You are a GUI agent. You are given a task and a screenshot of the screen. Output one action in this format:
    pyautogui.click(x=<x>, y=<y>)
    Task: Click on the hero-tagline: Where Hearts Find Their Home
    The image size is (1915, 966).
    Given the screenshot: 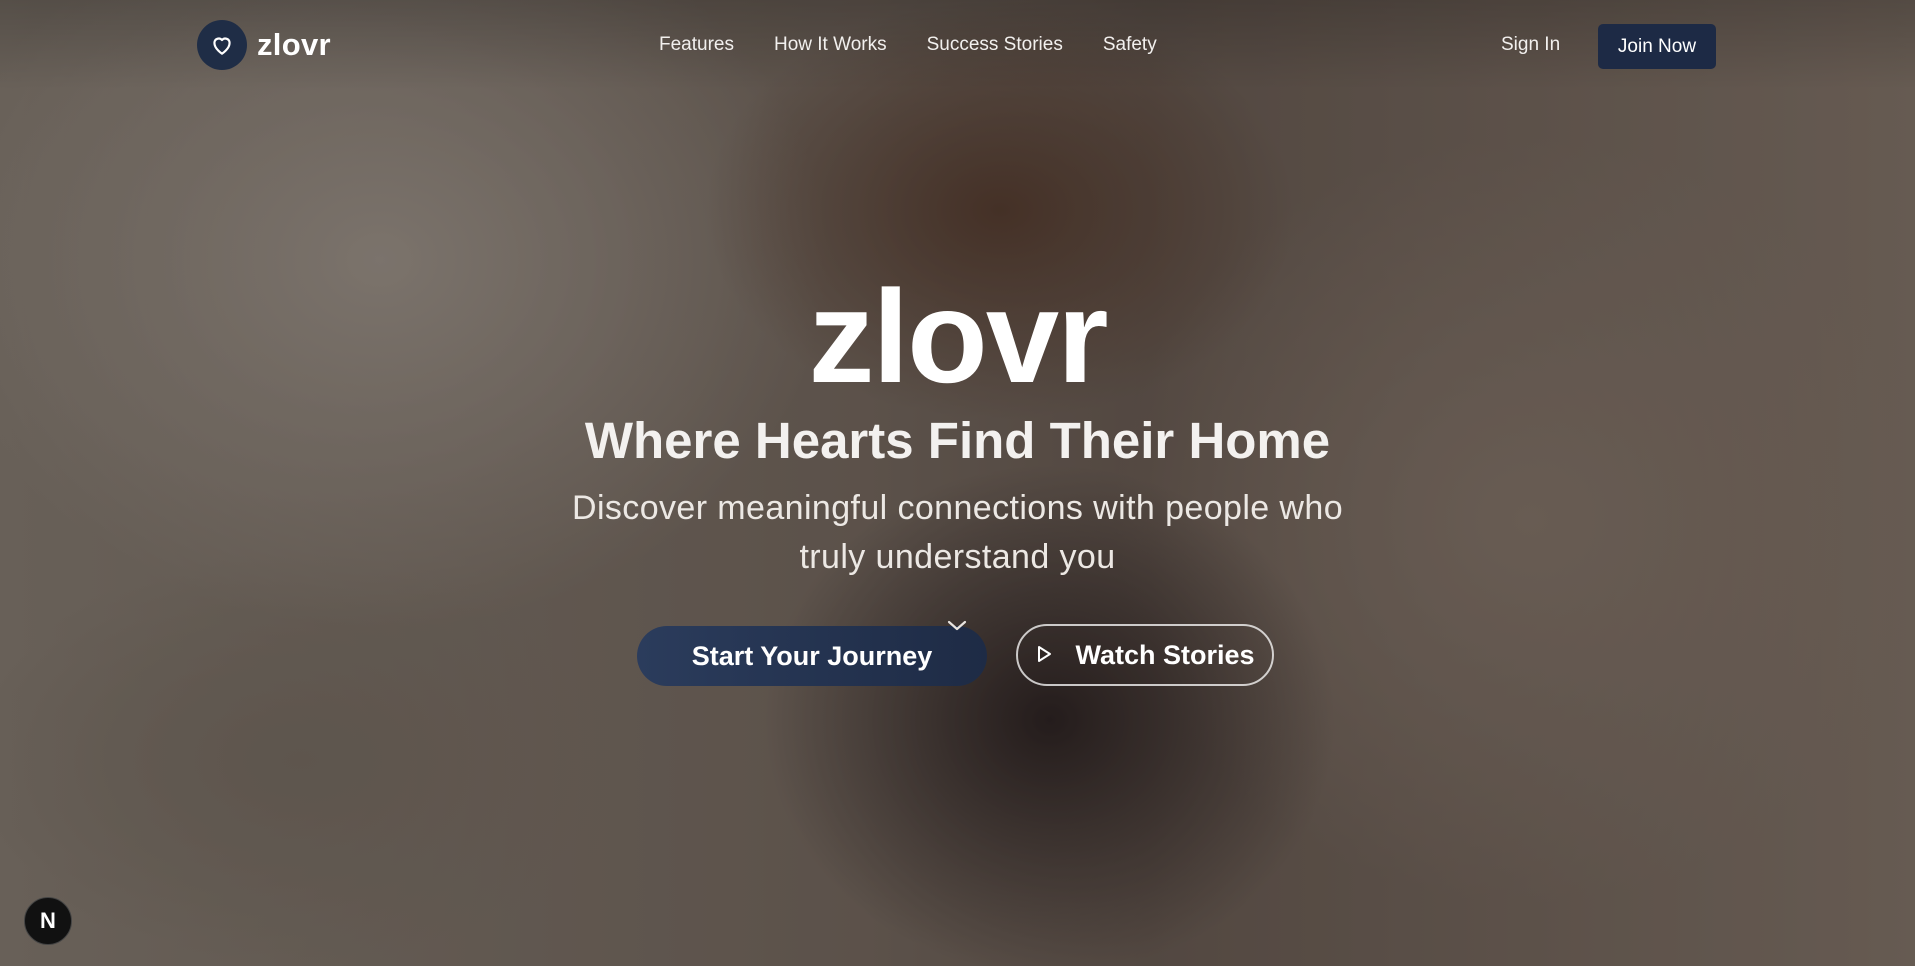 What is the action you would take?
    pyautogui.click(x=957, y=440)
    